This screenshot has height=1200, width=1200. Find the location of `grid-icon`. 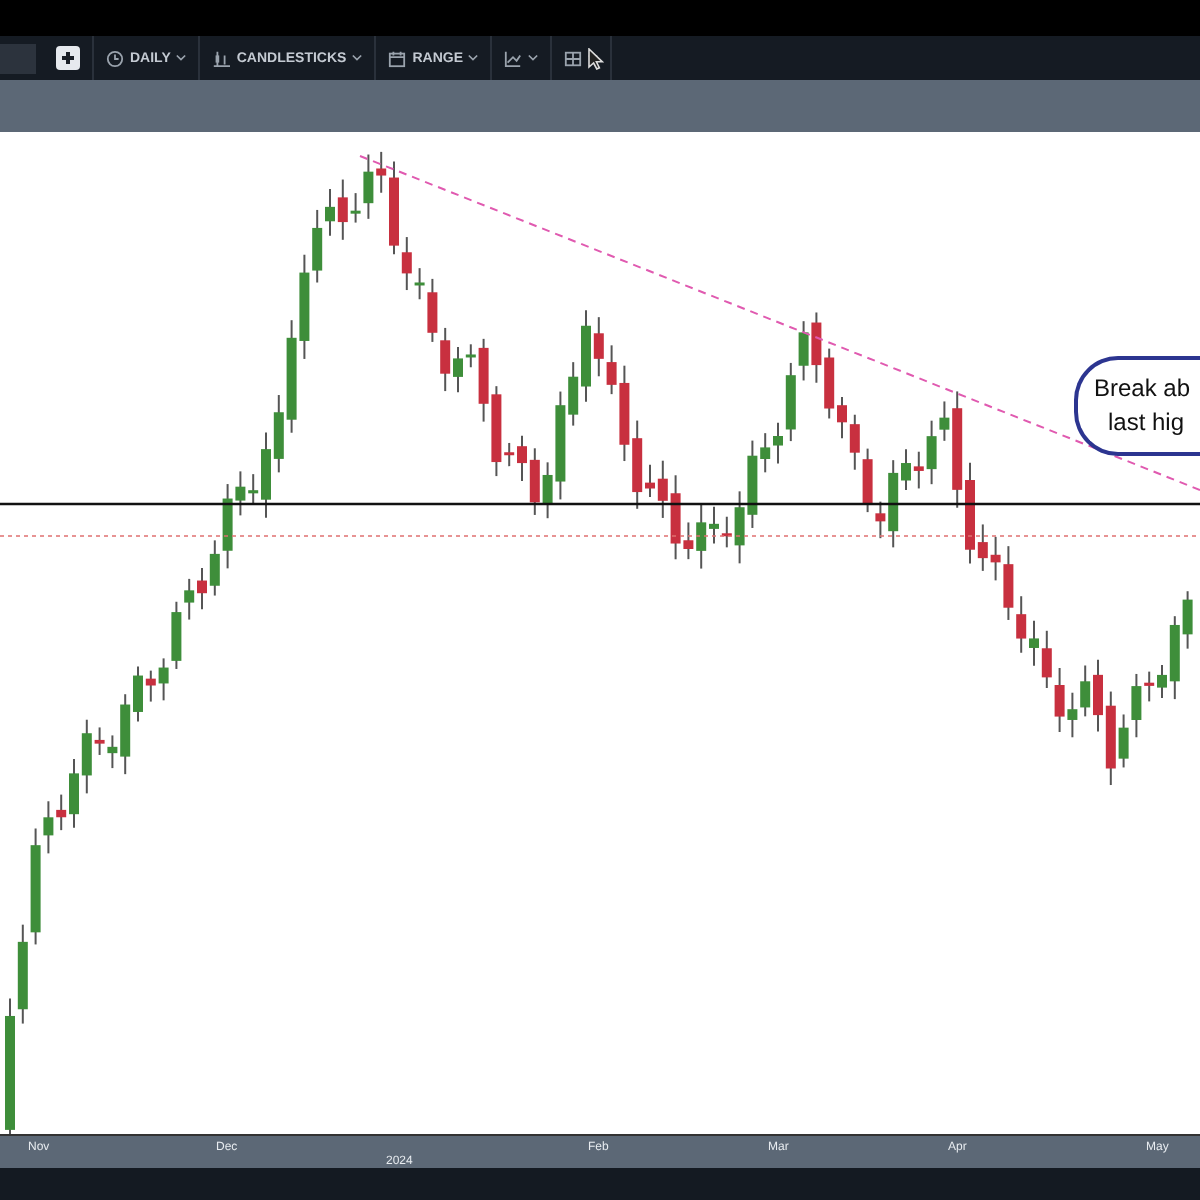

grid-icon is located at coordinates (573, 58).